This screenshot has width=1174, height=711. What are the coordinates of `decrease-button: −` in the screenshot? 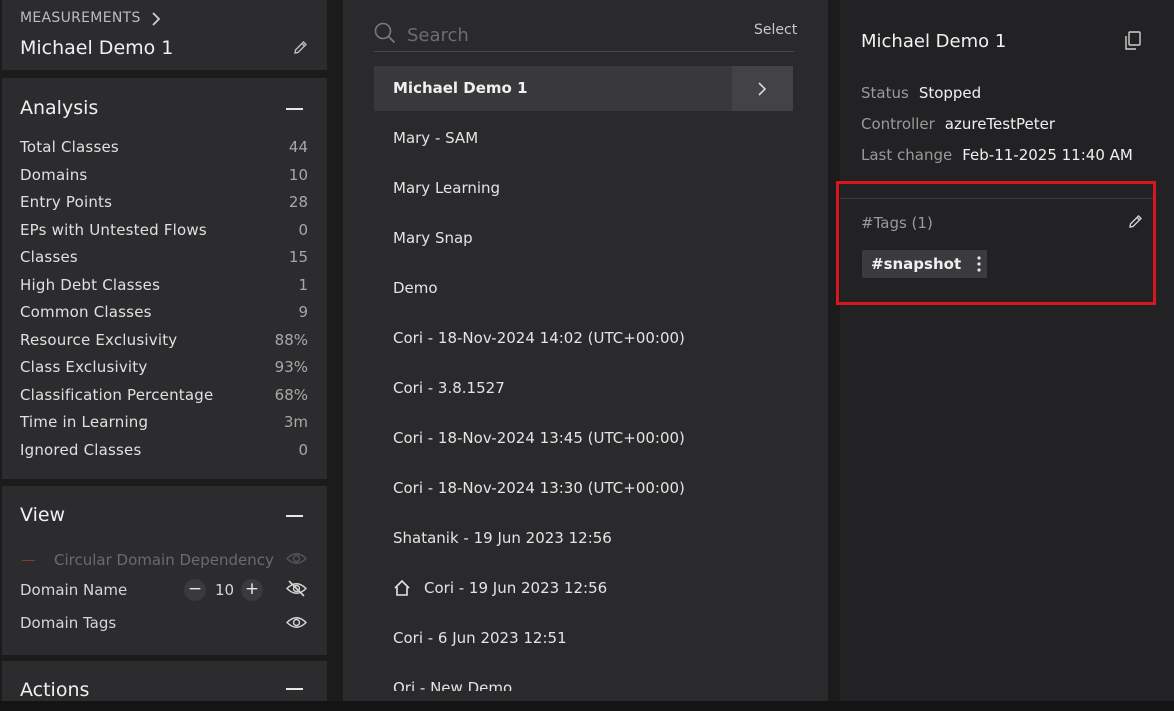 It's located at (195, 590).